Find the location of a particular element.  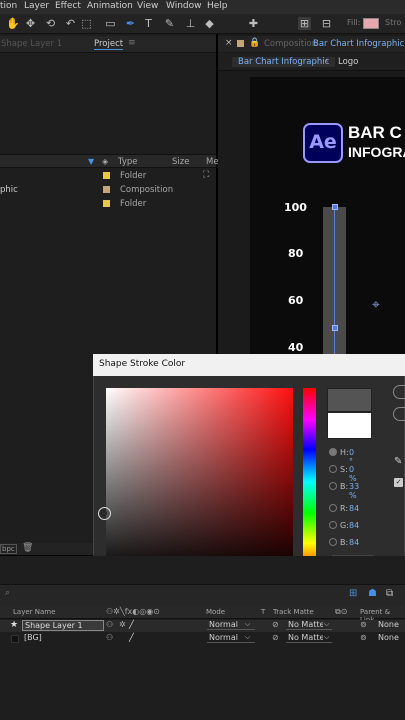

tab-project: Project is located at coordinates (109, 44).